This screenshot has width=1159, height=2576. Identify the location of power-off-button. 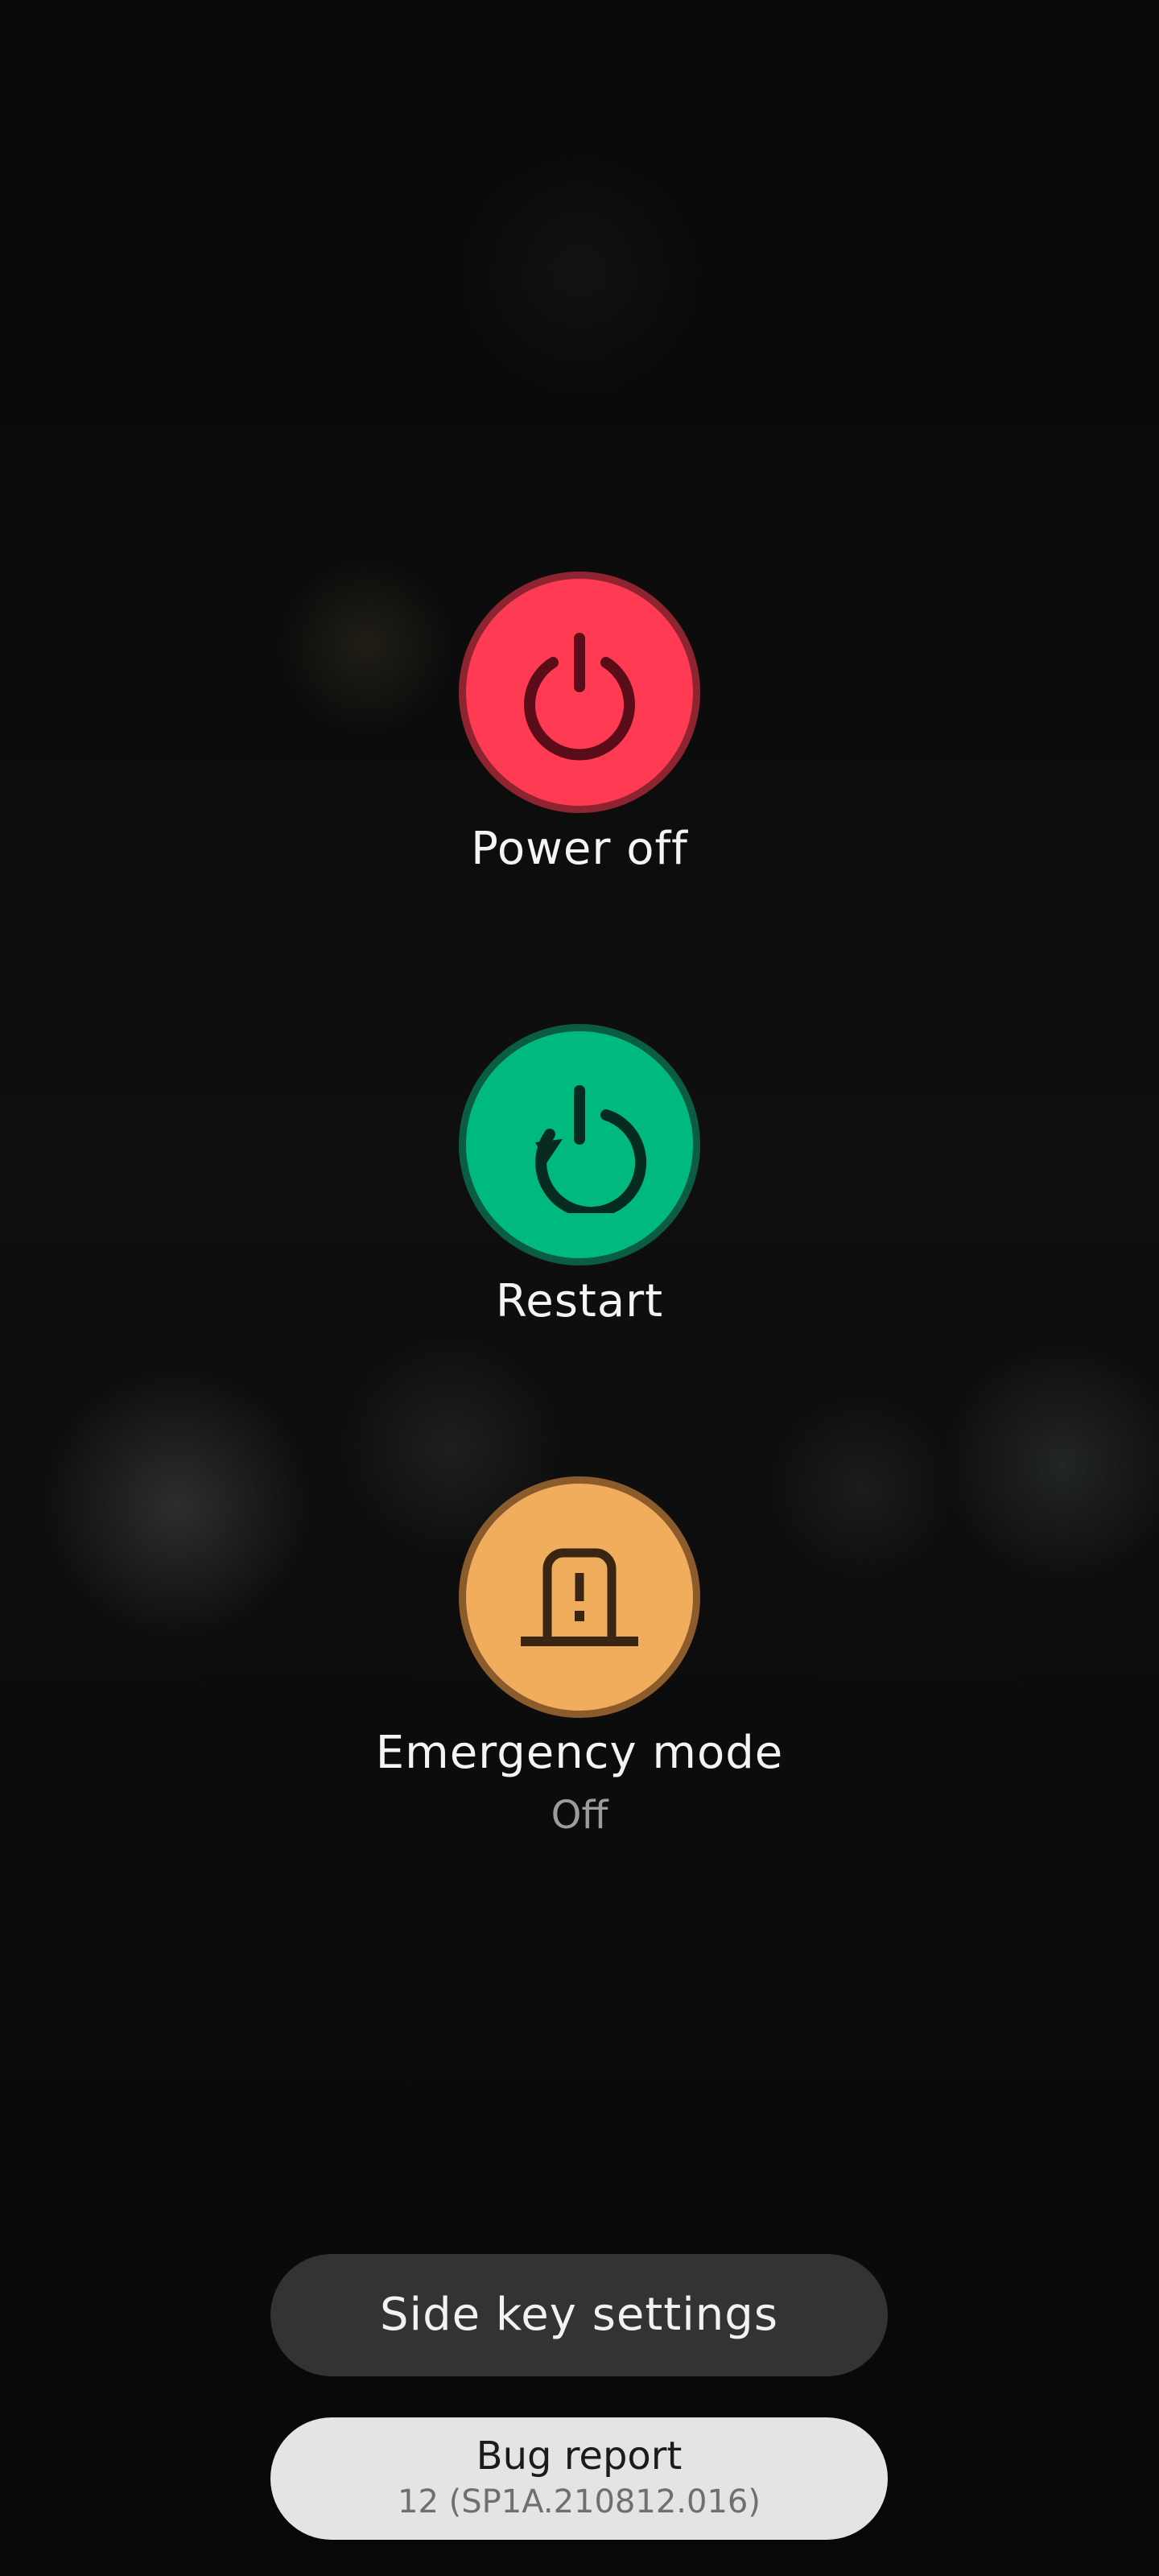
(579, 692).